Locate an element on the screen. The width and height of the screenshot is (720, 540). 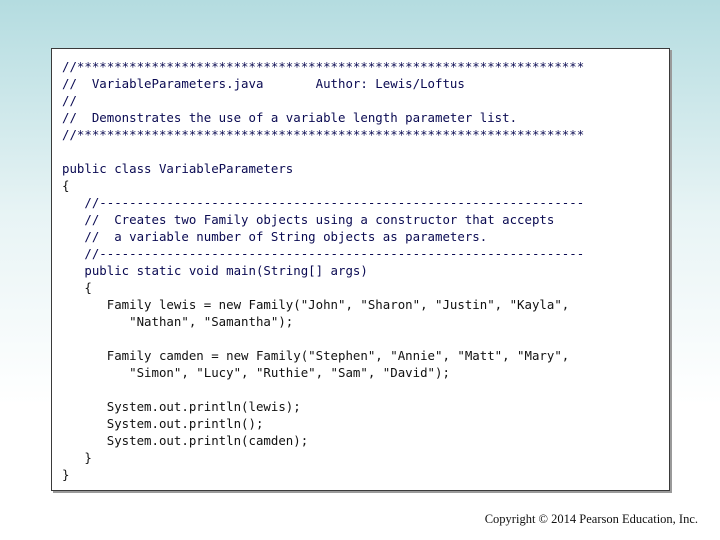
code-line: "Nathan", "Samantha"); is located at coordinates (178, 321).